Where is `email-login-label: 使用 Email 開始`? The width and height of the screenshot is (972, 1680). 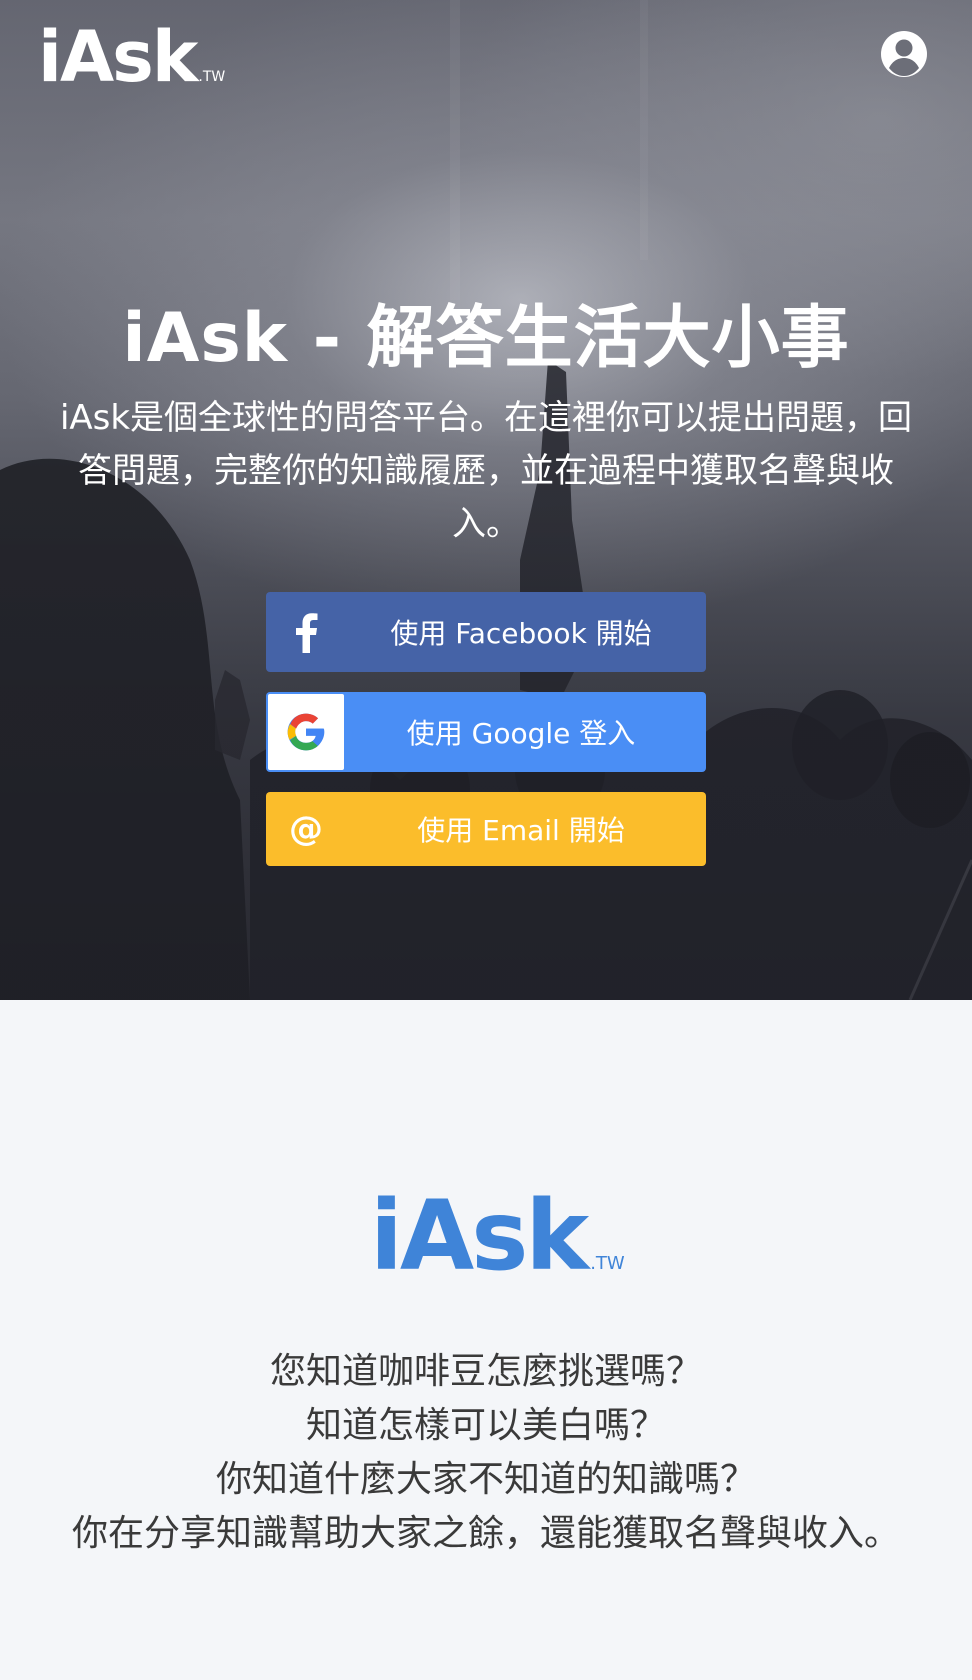 email-login-label: 使用 Email 開始 is located at coordinates (521, 830).